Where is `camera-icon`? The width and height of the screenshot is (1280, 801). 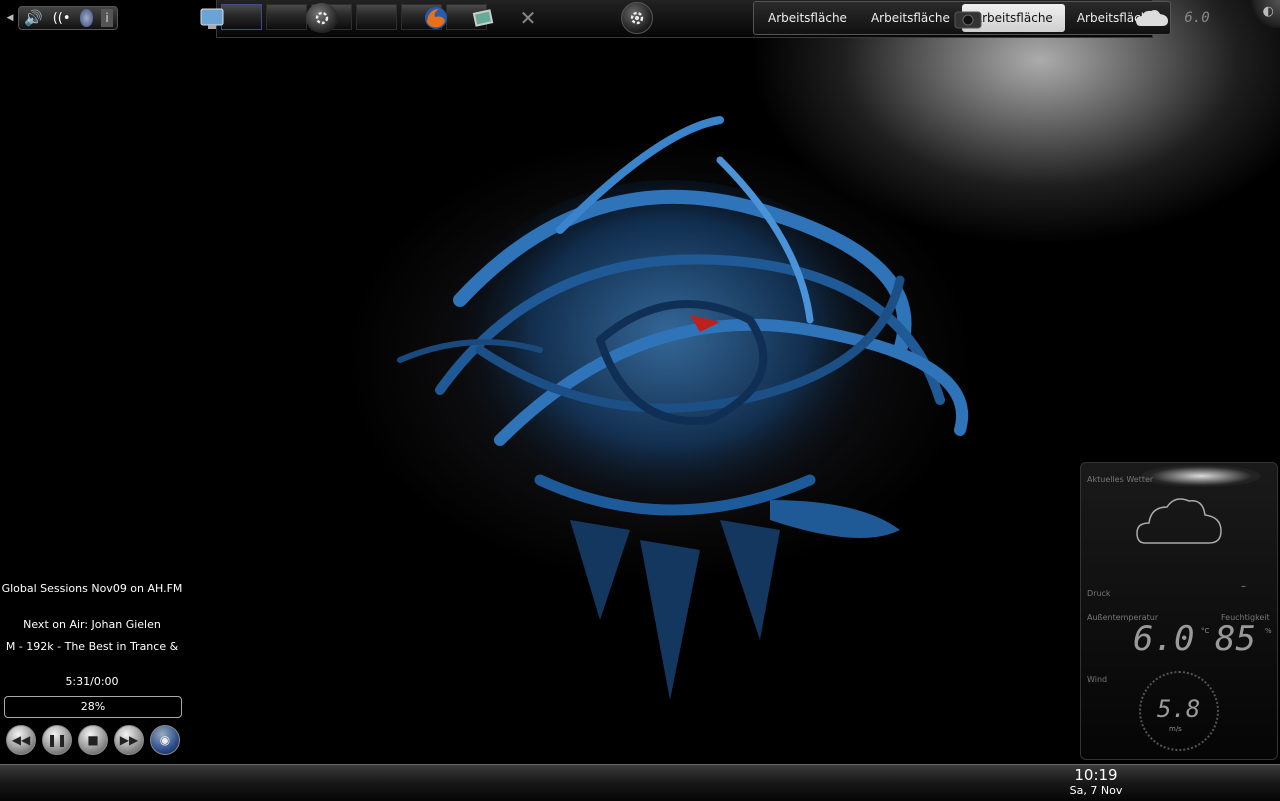 camera-icon is located at coordinates (968, 18).